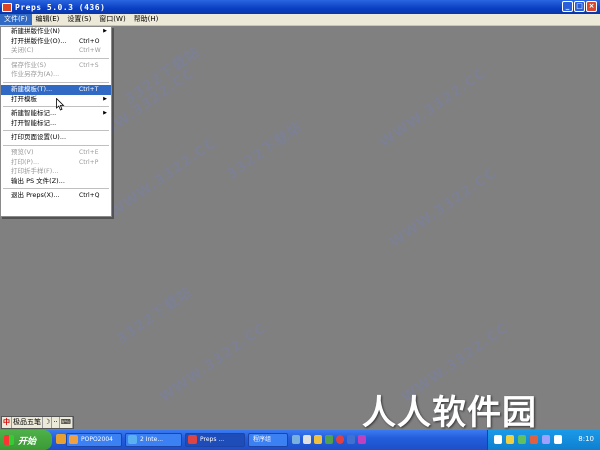 The width and height of the screenshot is (600, 450). I want to click on ime-moon-icon: ☽, so click(48, 422).